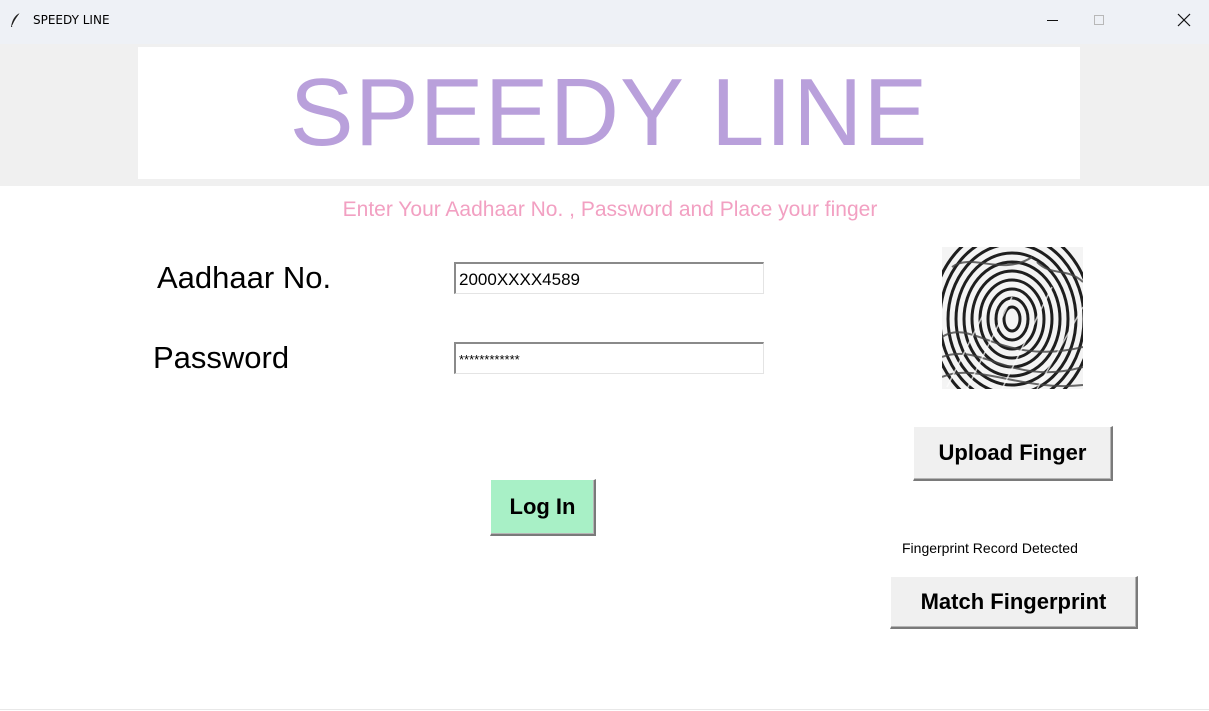 This screenshot has width=1209, height=711. Describe the element at coordinates (244, 277) in the screenshot. I see `aadhaar-label: Aadhaar No.` at that location.